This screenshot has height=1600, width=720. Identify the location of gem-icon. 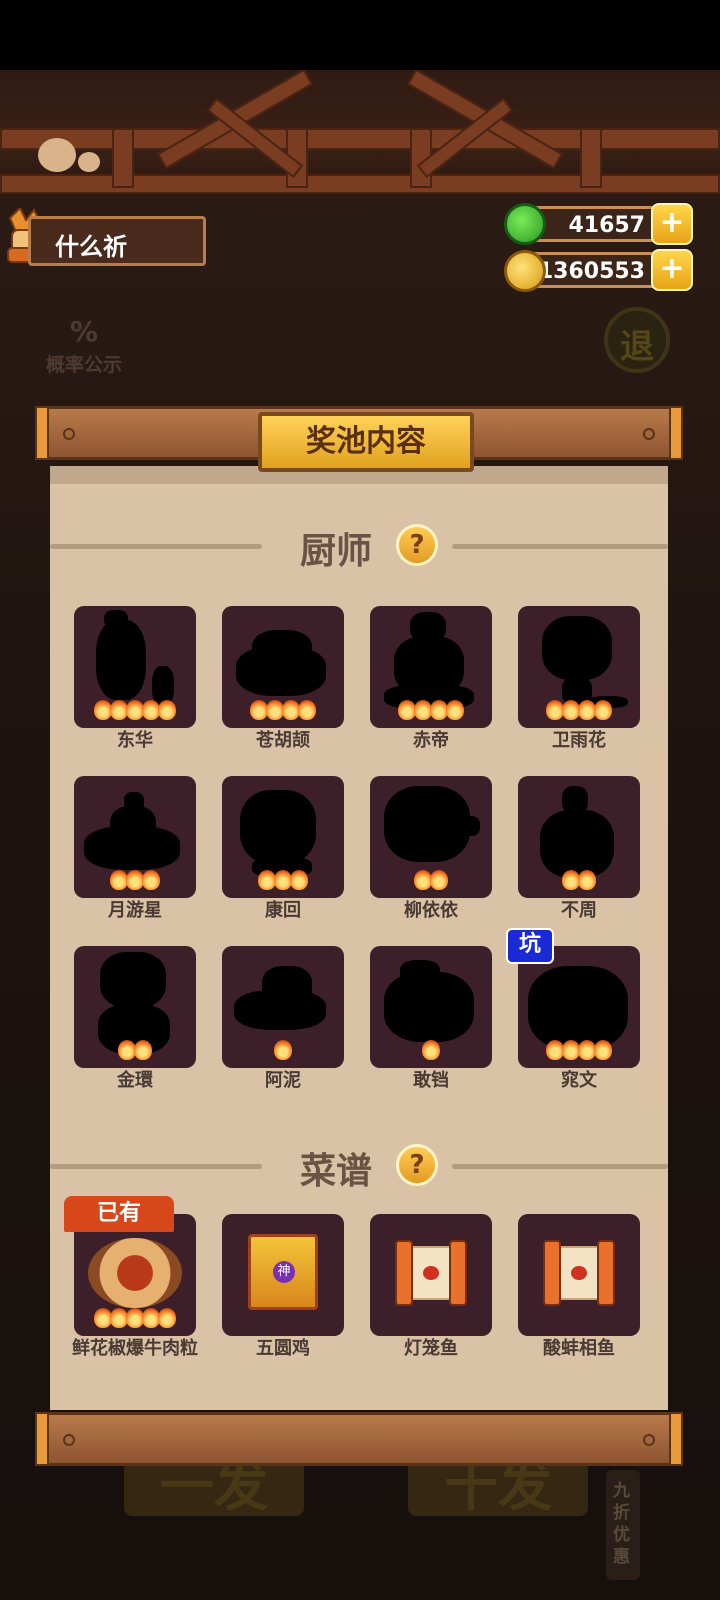
(525, 224).